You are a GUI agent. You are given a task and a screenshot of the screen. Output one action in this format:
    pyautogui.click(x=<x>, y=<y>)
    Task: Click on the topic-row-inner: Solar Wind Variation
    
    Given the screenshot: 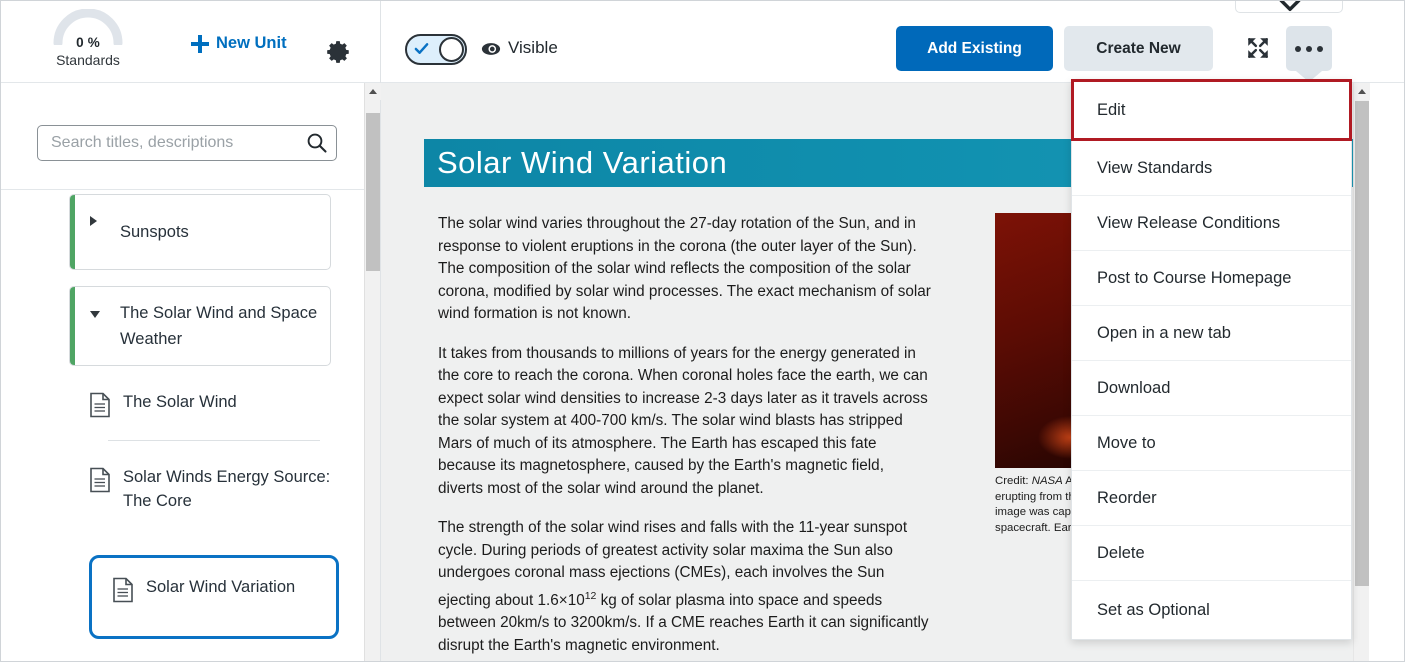 What is the action you would take?
    pyautogui.click(x=217, y=589)
    